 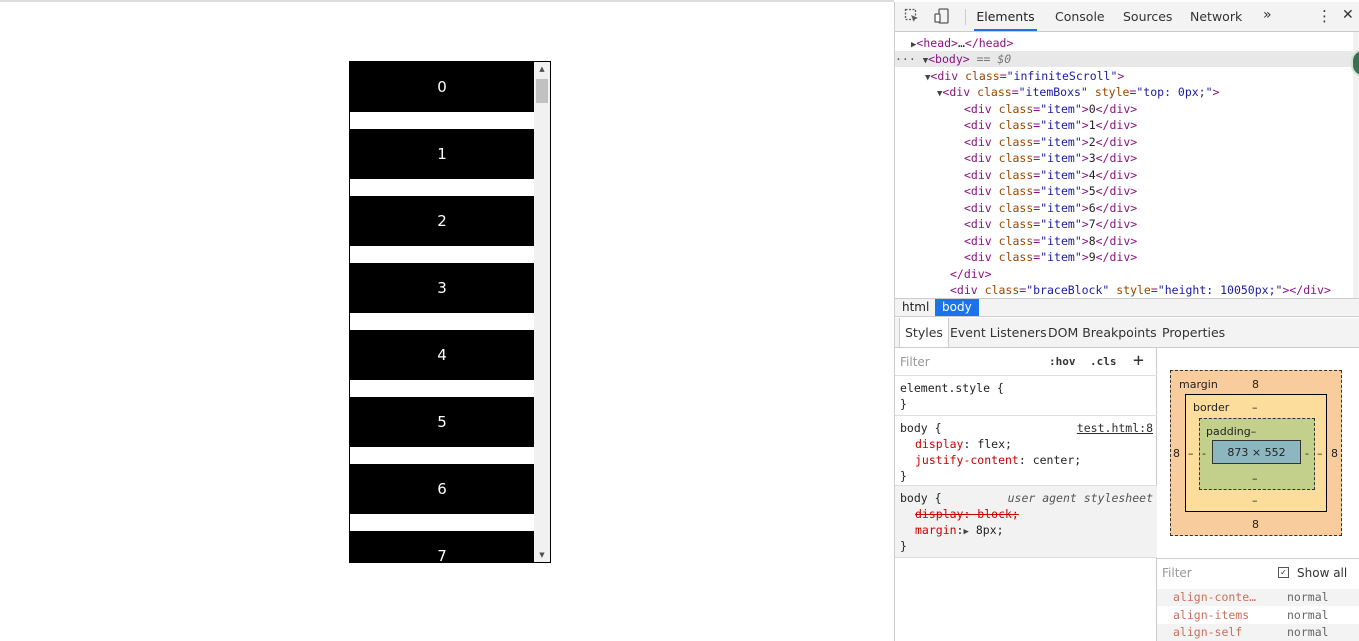 What do you see at coordinates (909, 59) in the screenshot?
I see `node-actions-icon: ···` at bounding box center [909, 59].